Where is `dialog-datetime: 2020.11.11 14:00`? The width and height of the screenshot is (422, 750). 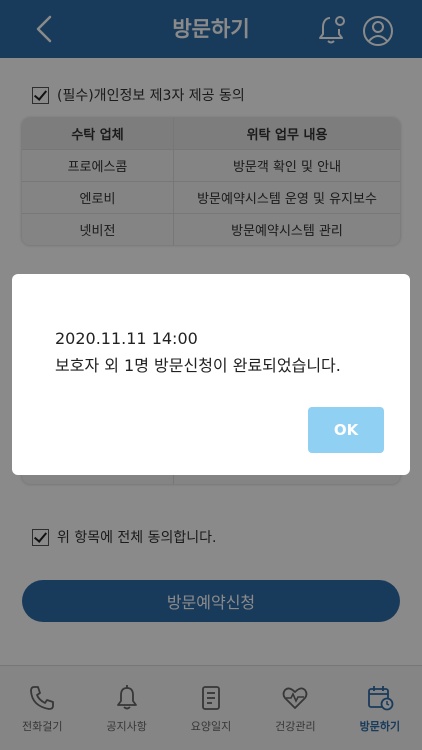 dialog-datetime: 2020.11.11 14:00 is located at coordinates (126, 338).